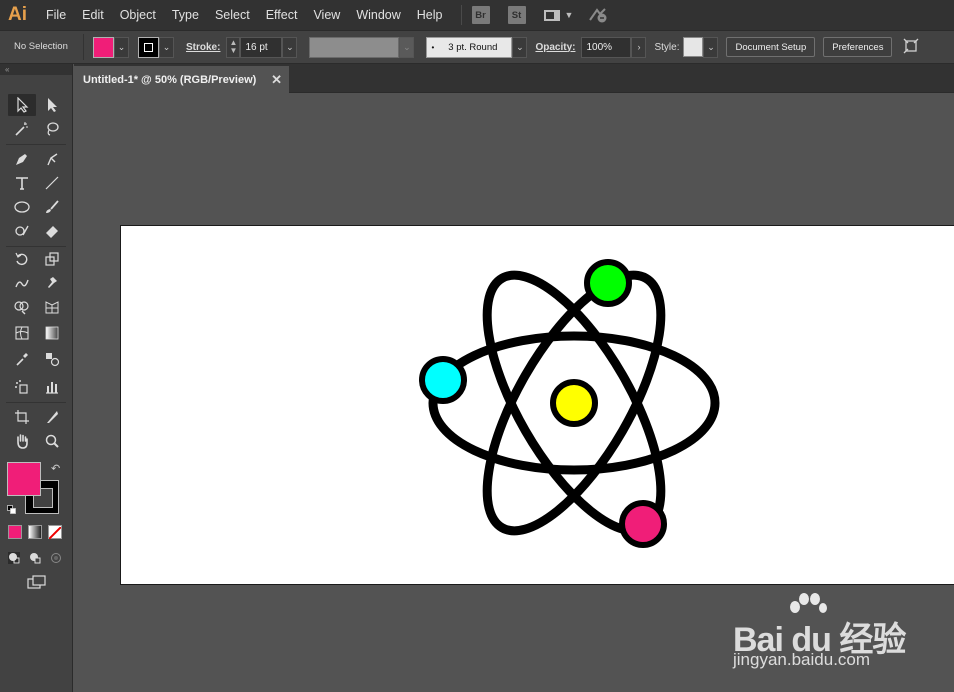  I want to click on panel-collapse-icon: «, so click(36, 69).